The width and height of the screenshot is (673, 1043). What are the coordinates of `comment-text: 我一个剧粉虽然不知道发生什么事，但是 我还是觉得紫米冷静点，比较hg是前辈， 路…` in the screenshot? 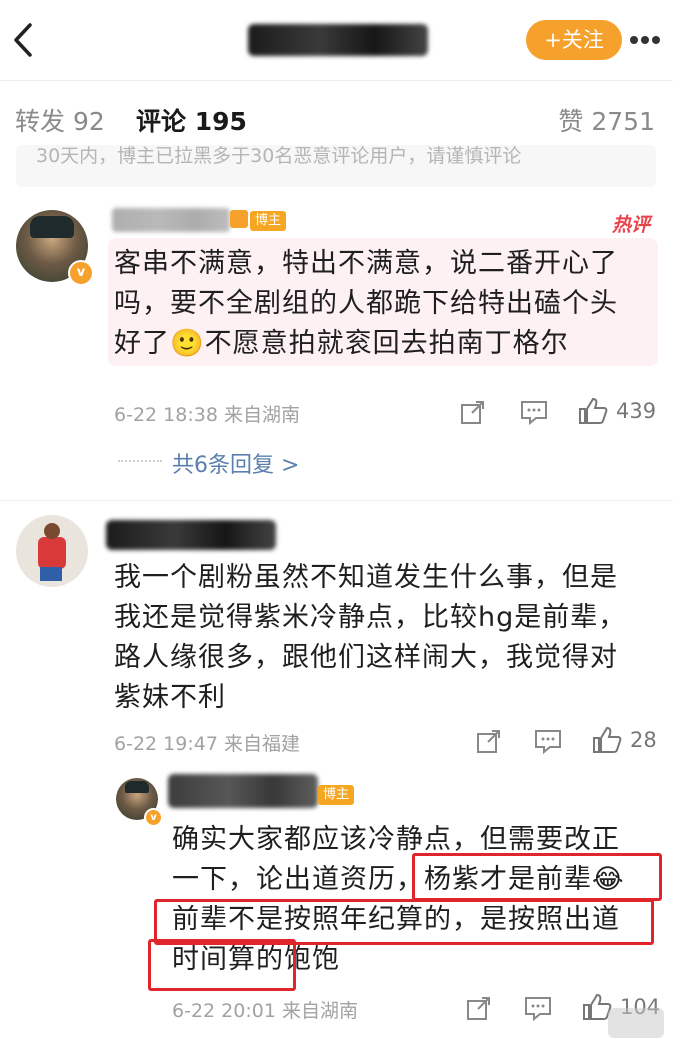 It's located at (386, 638).